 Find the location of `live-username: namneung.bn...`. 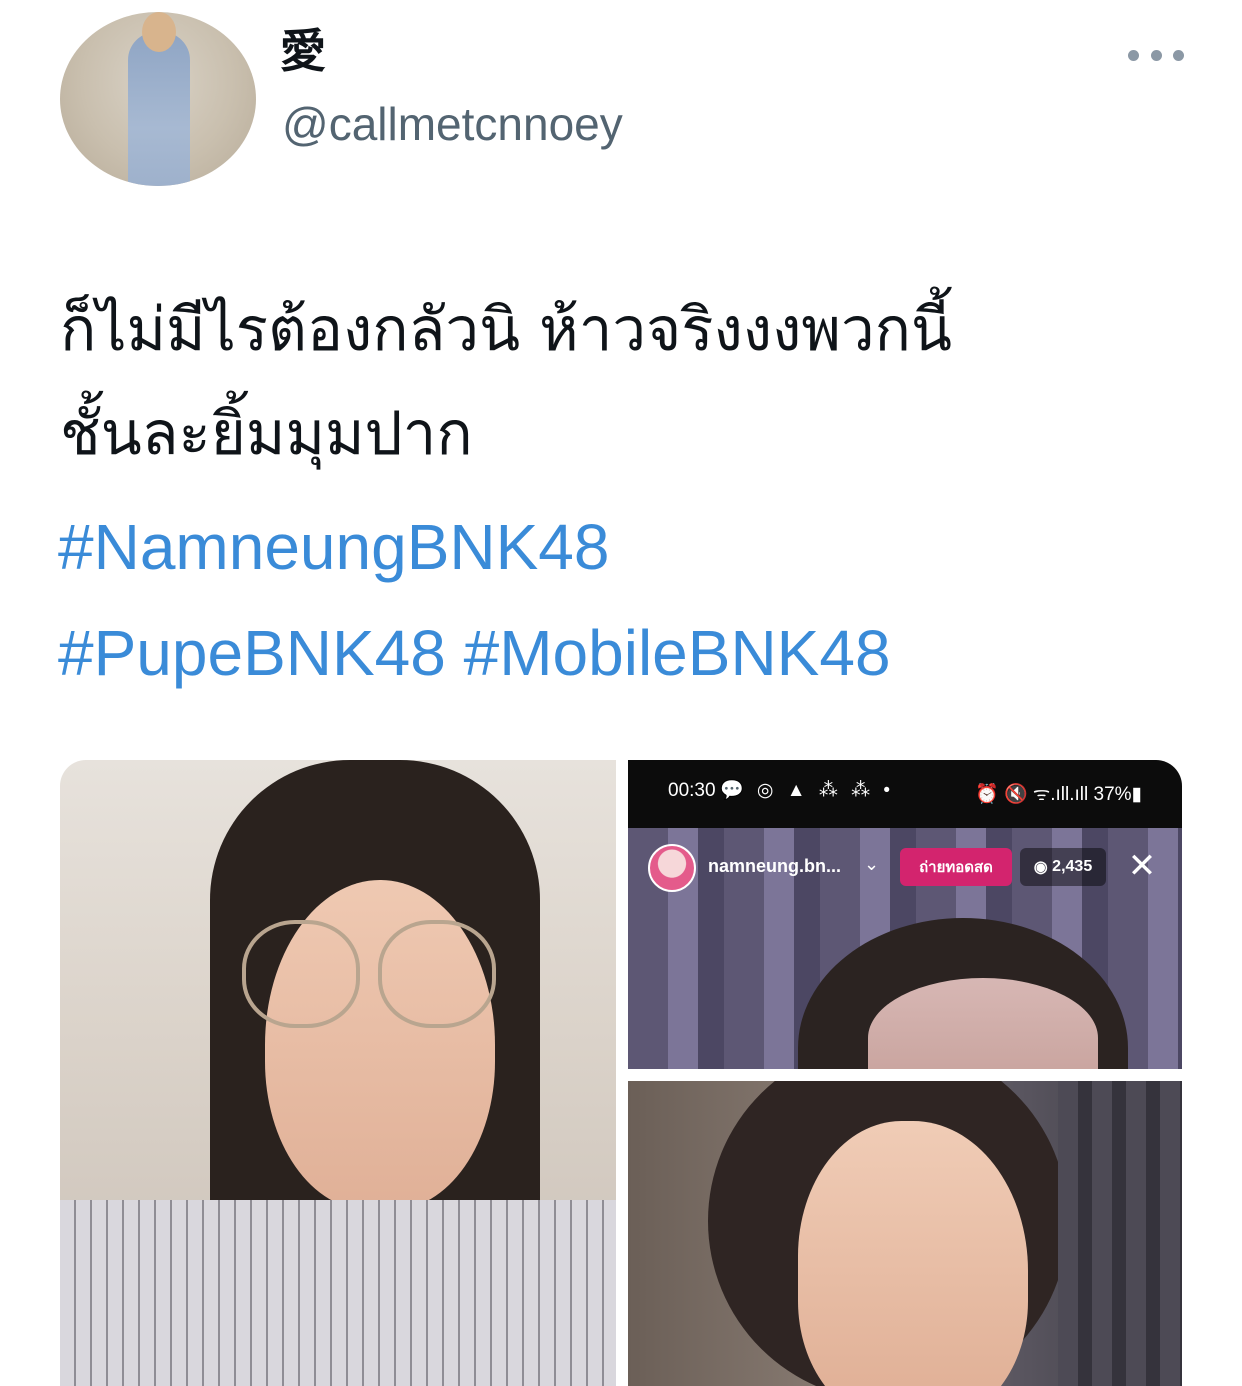

live-username: namneung.bn... is located at coordinates (774, 866).